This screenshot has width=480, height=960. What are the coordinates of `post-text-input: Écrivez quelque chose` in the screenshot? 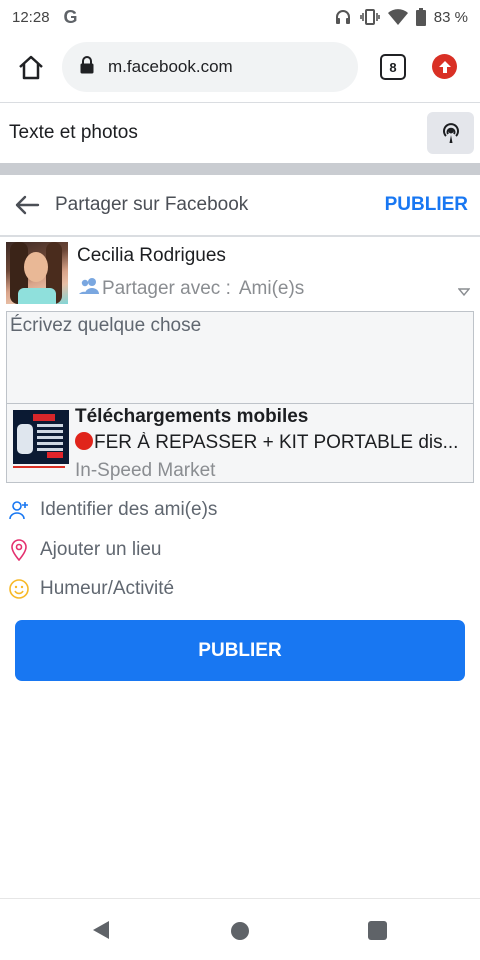 It's located at (240, 357).